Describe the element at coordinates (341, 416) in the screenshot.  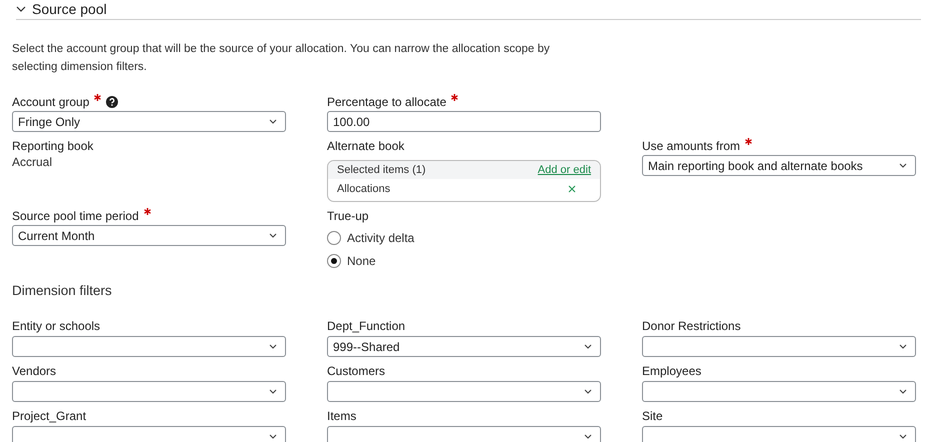
I see `field-label: Items` at that location.